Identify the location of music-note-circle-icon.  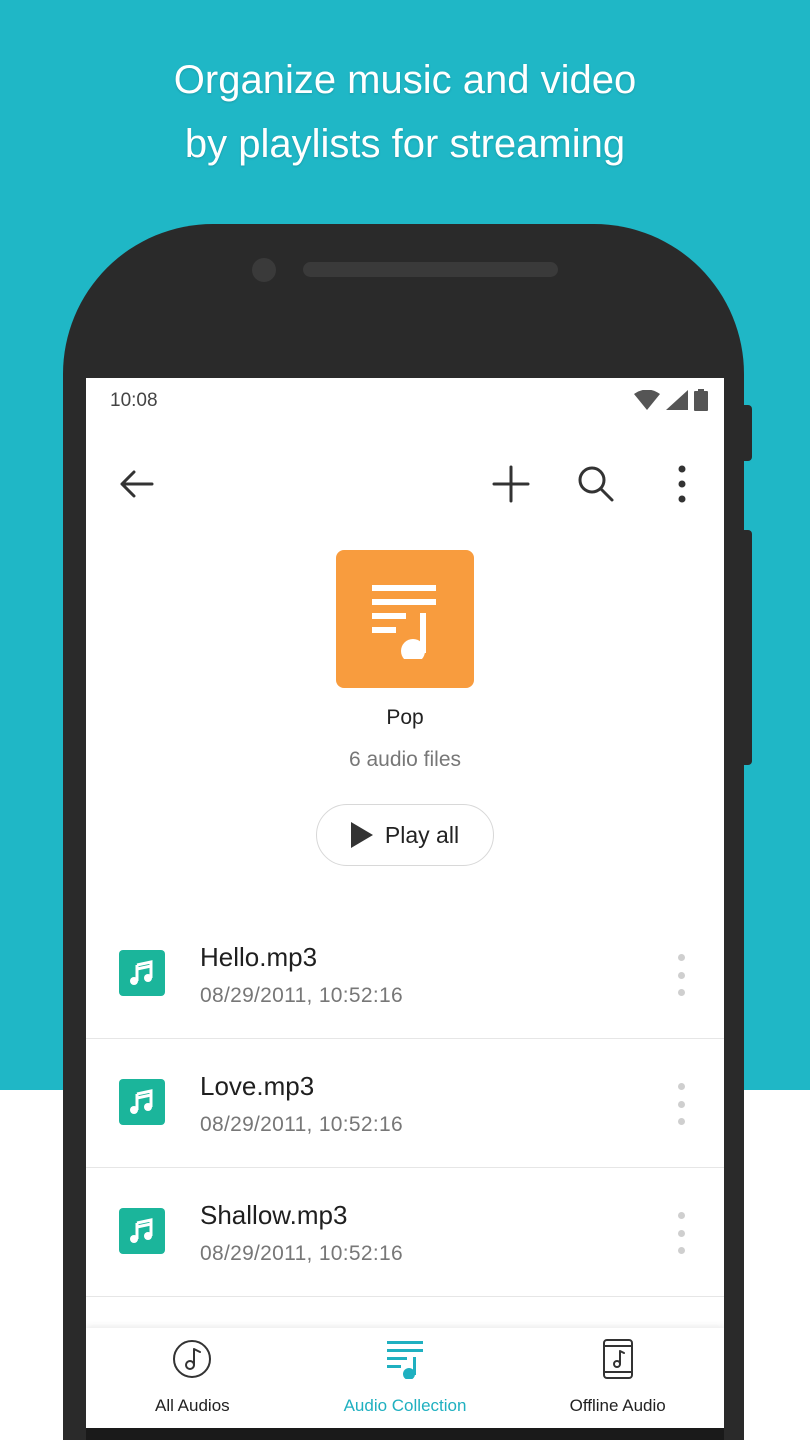
(192, 1359).